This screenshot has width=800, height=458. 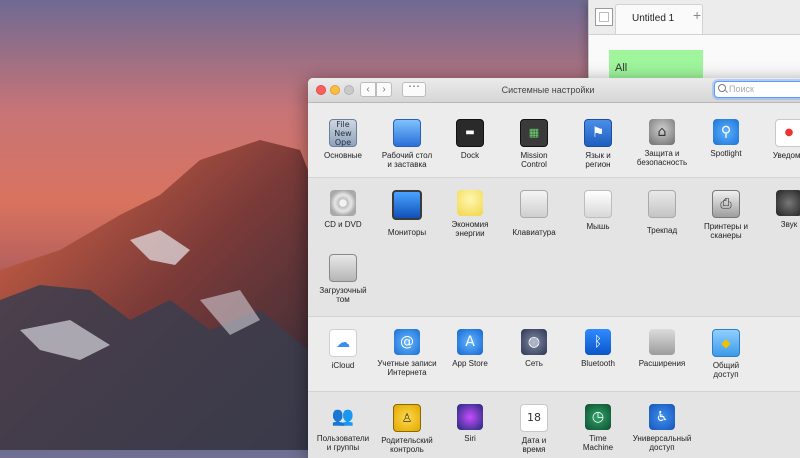 What do you see at coordinates (662, 443) in the screenshot?
I see `pane-label: Универсальный доступ` at bounding box center [662, 443].